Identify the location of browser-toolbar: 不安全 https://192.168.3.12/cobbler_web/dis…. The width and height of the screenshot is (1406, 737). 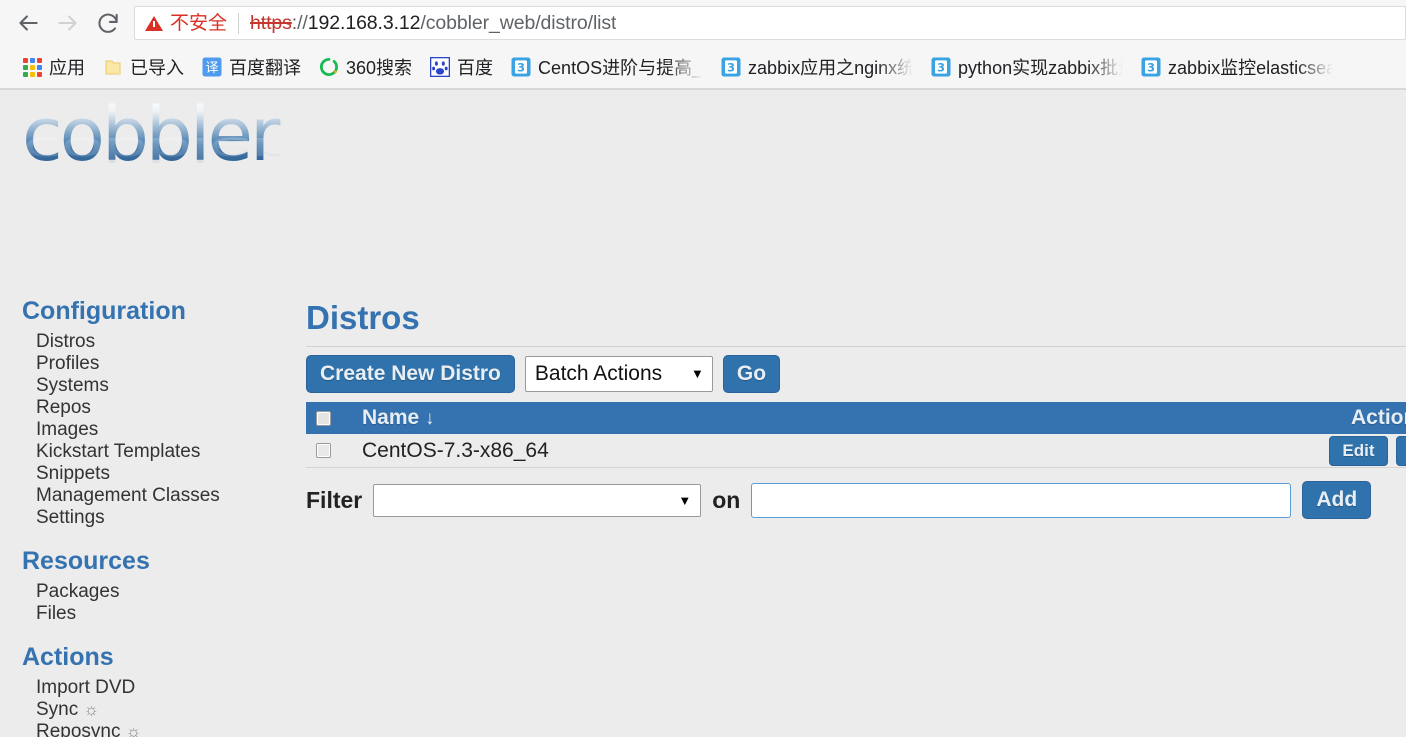
(703, 23).